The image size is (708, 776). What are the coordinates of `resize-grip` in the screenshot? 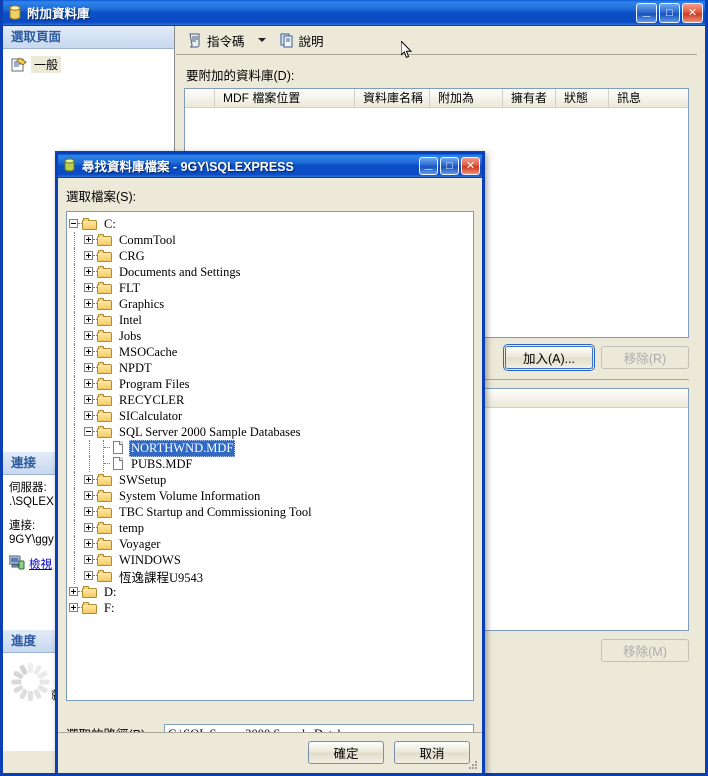 It's located at (473, 765).